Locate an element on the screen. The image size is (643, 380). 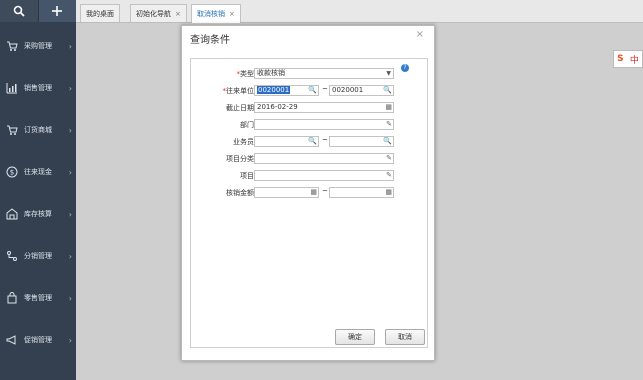
staff-from-input: 🔍 is located at coordinates (286, 141).